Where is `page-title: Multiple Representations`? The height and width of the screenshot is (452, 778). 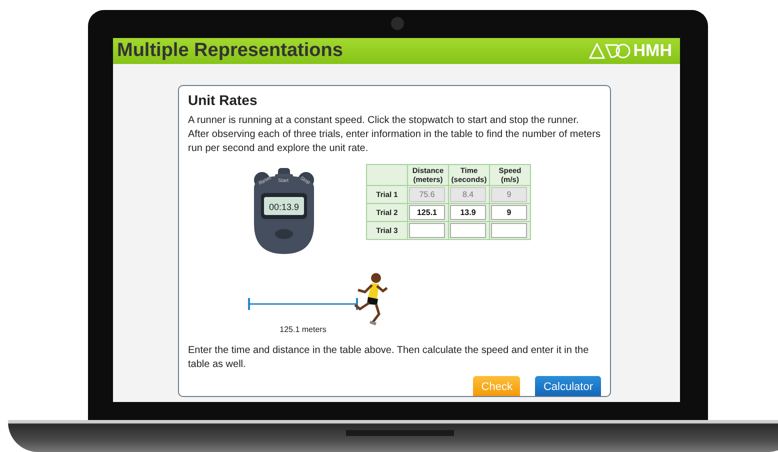
page-title: Multiple Representations is located at coordinates (230, 51).